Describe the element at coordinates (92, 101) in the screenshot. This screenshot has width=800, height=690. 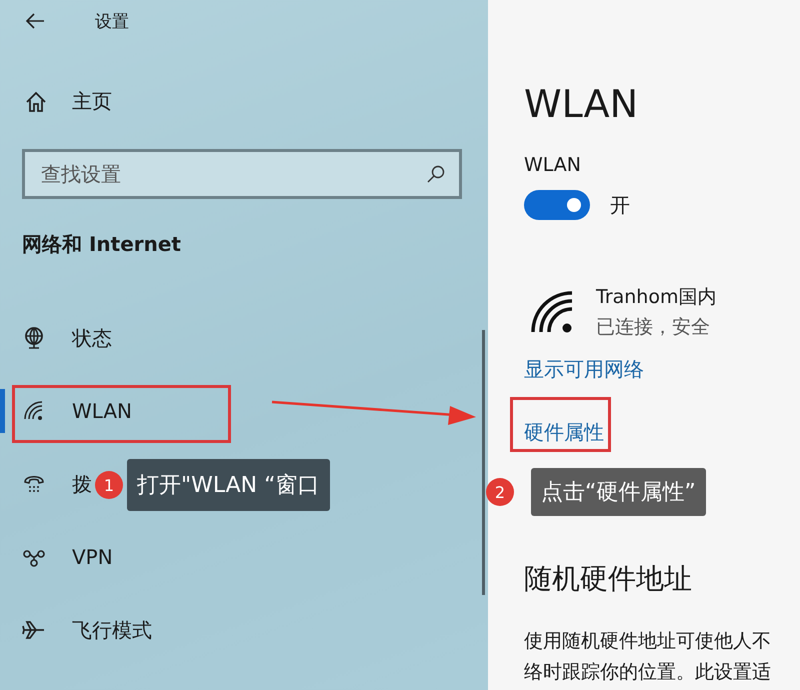
I see `home-link: 主页` at that location.